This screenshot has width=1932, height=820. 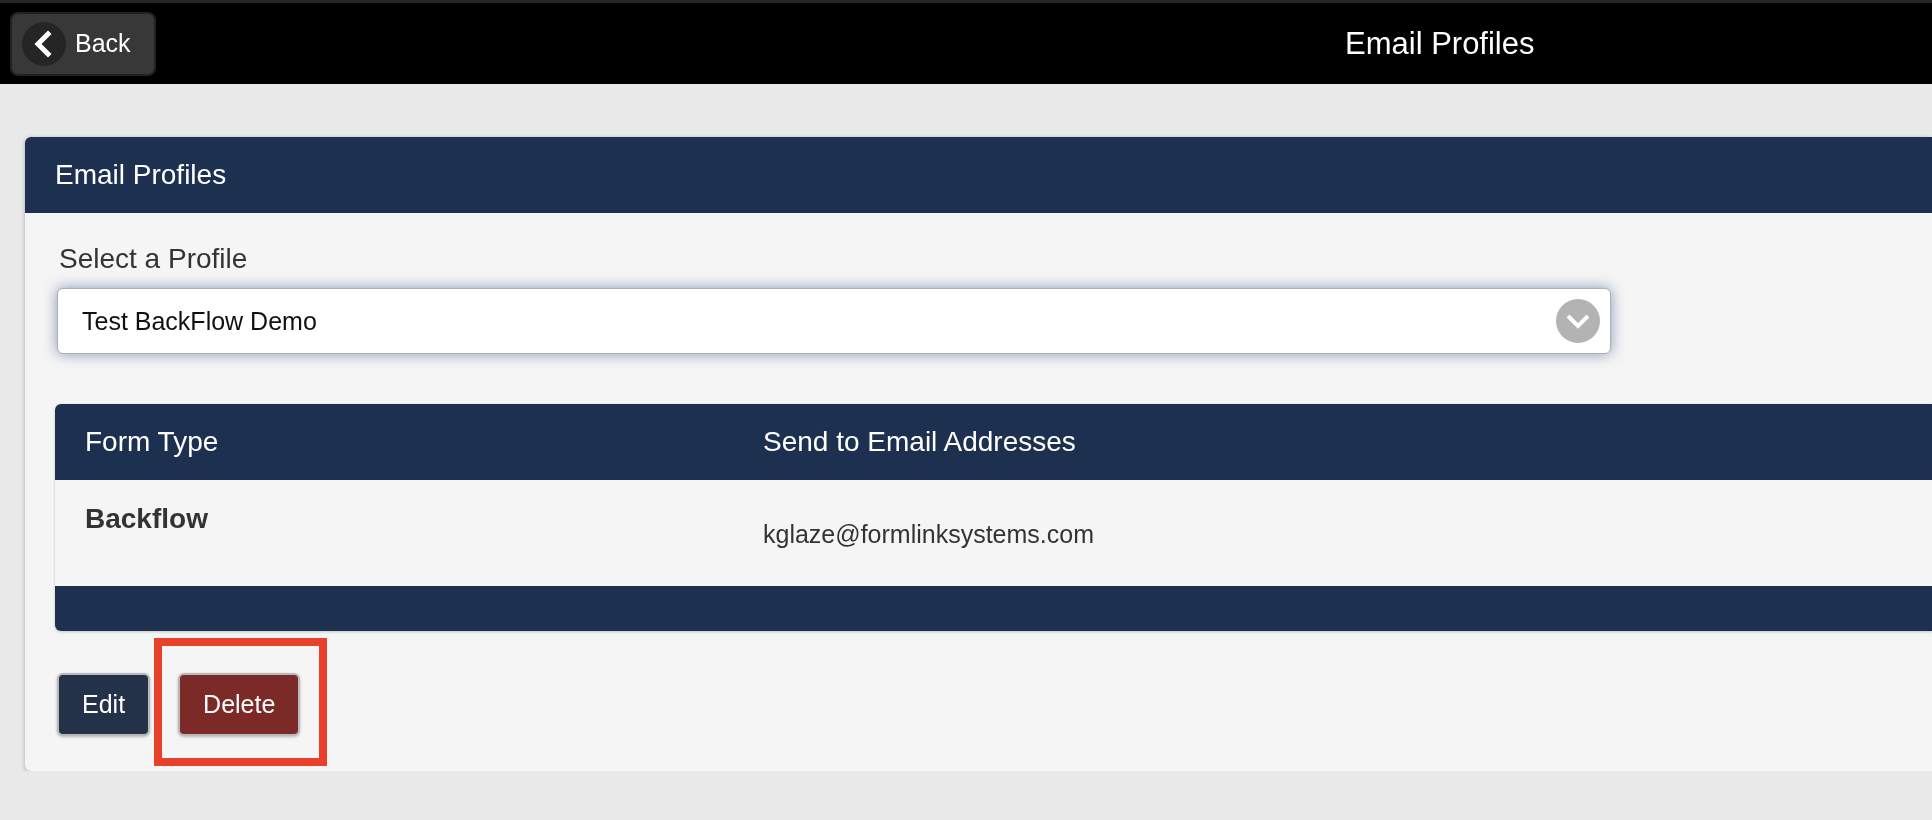 What do you see at coordinates (146, 518) in the screenshot?
I see `form-type-cell-text: Backflow` at bounding box center [146, 518].